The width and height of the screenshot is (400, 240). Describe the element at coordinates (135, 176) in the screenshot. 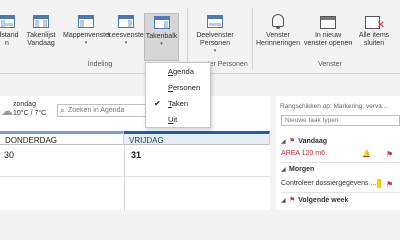

I see `grid-line` at that location.